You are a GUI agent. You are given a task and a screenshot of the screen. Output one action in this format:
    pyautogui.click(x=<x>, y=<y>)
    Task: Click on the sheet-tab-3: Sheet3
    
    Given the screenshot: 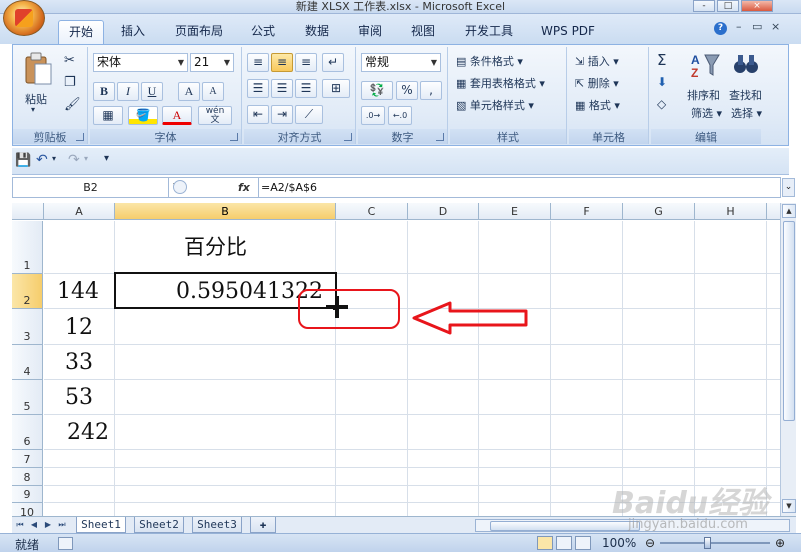 What is the action you would take?
    pyautogui.click(x=217, y=525)
    